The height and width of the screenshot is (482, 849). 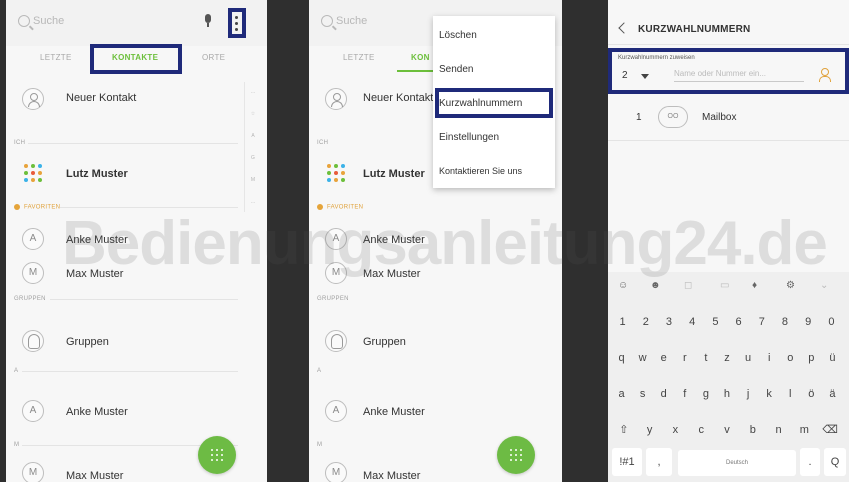 I want to click on me-contact-name: Lutz Muster, so click(x=97, y=174).